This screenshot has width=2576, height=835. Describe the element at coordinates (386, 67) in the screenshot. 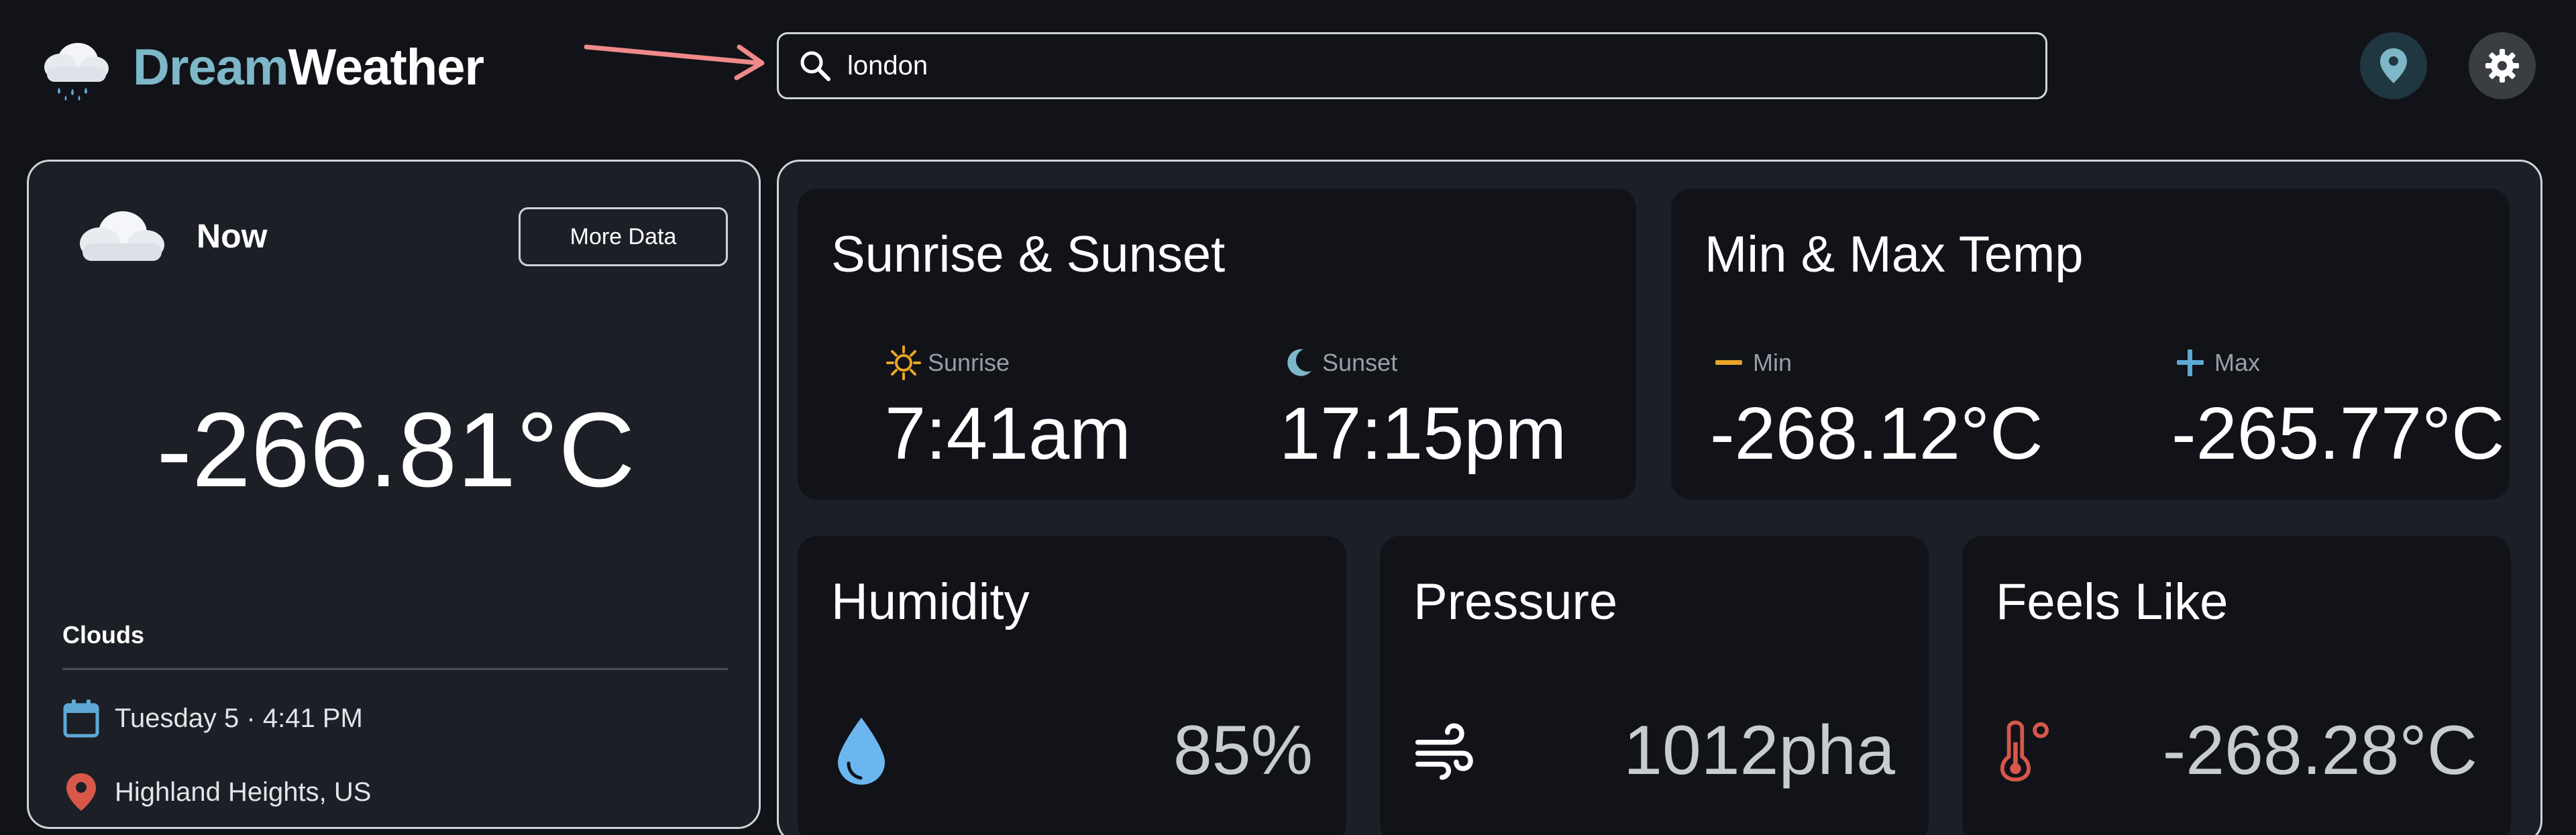

I see `brand-name-weather: Weather` at that location.